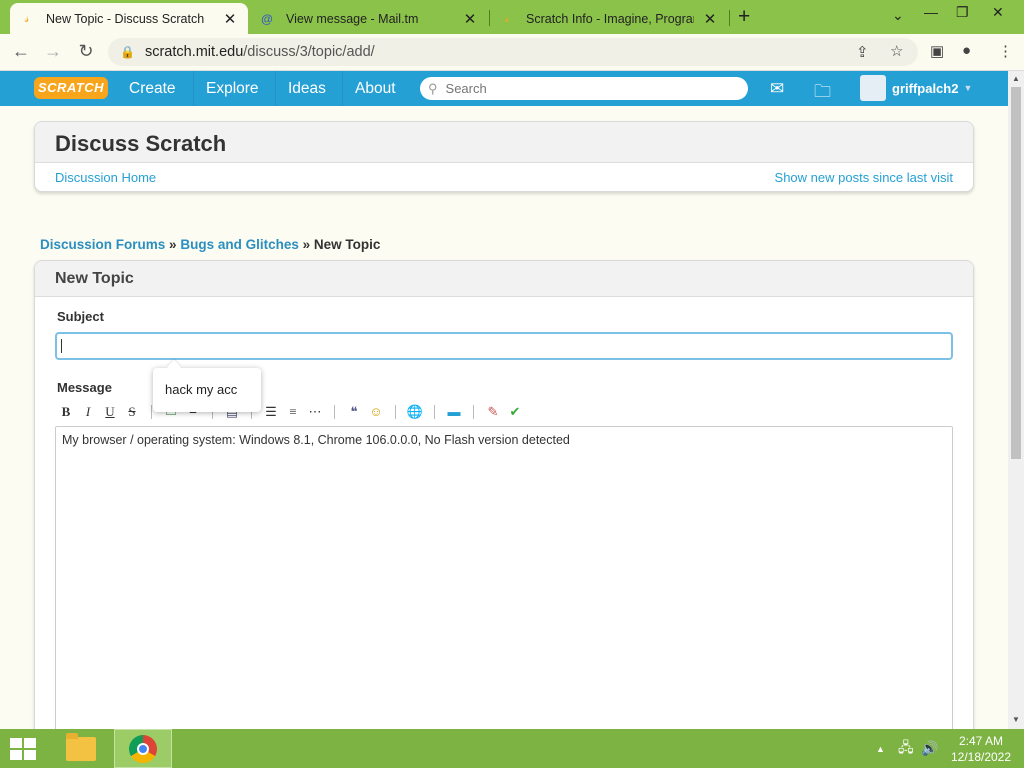  Describe the element at coordinates (729, 18) in the screenshot. I see `tab-separator` at that location.